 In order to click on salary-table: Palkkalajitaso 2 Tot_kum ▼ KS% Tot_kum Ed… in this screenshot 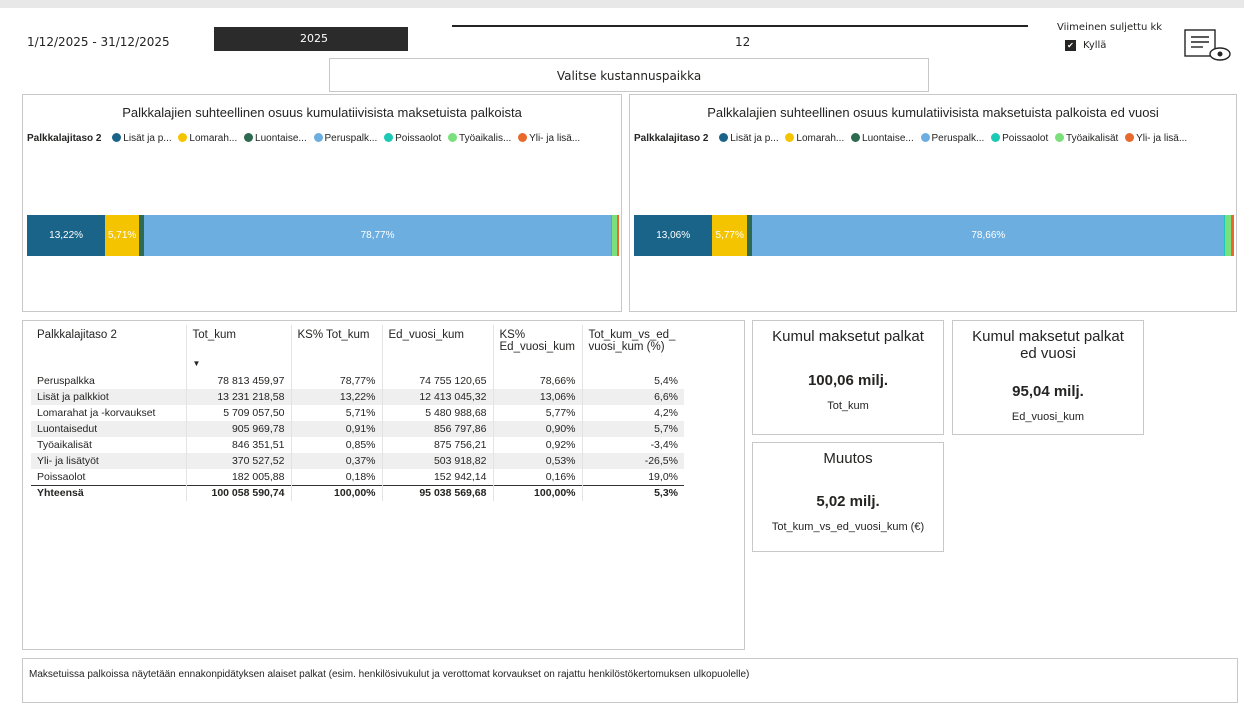, I will do `click(357, 413)`.